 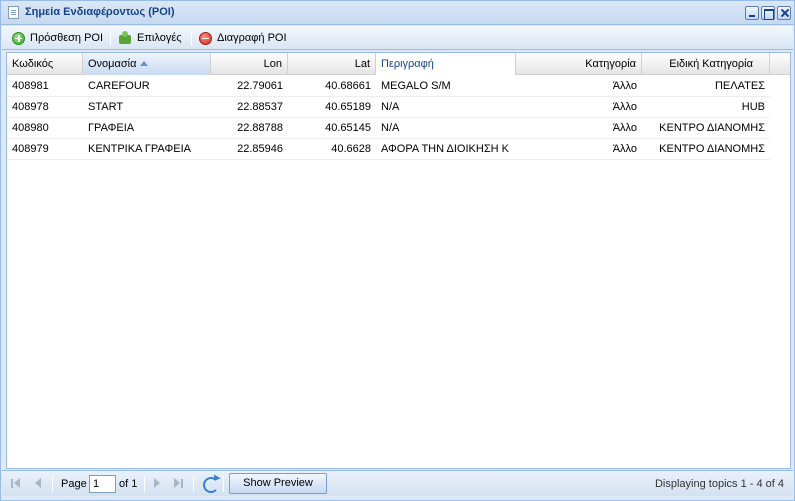 I want to click on column-header-special-category: Ειδική Κατηγορία, so click(x=706, y=64).